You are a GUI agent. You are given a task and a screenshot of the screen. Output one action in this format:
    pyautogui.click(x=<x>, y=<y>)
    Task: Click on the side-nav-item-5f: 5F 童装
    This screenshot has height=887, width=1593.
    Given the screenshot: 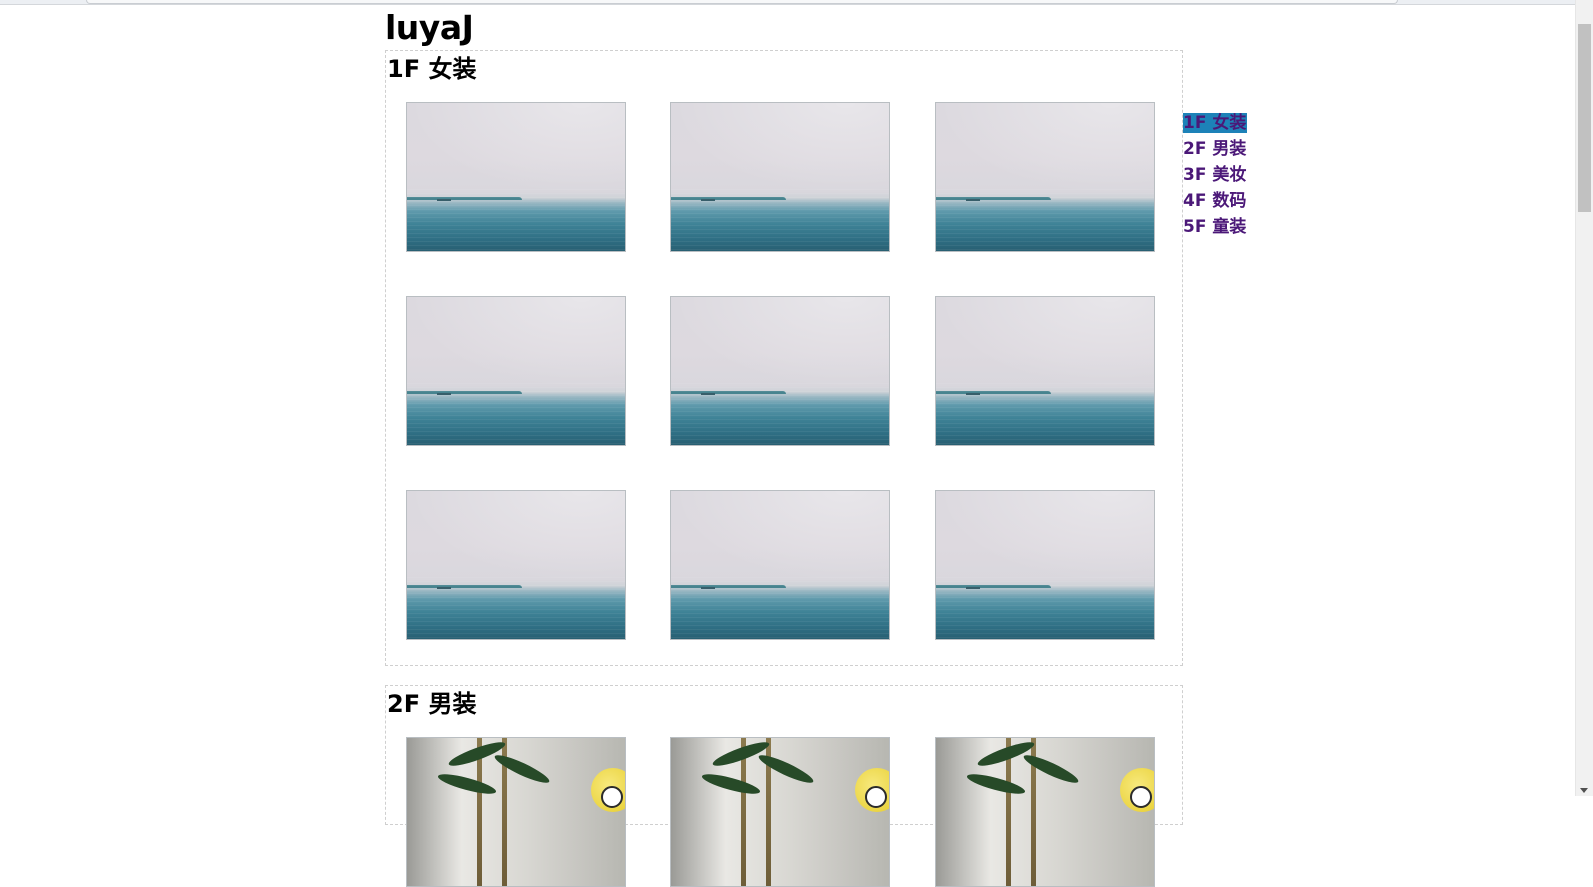 What is the action you would take?
    pyautogui.click(x=1218, y=229)
    